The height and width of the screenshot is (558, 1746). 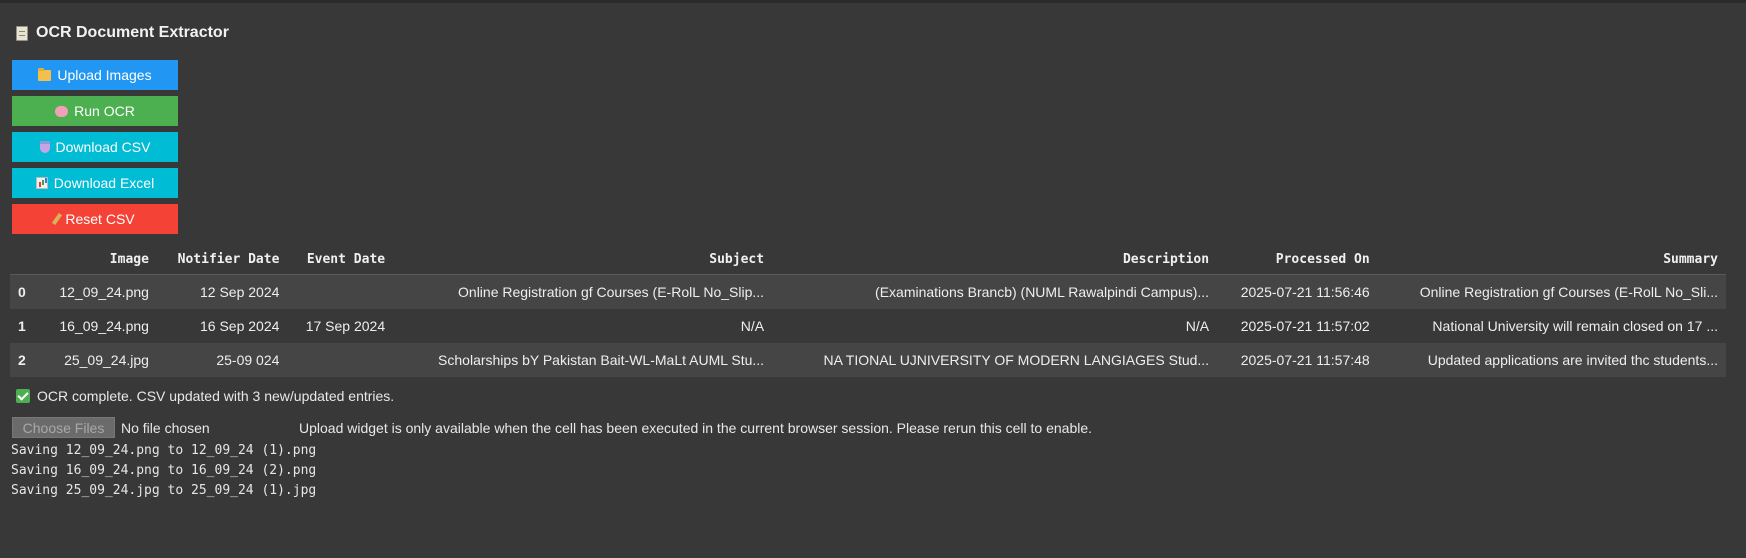 I want to click on download-csv-label: Download CSV, so click(x=103, y=147).